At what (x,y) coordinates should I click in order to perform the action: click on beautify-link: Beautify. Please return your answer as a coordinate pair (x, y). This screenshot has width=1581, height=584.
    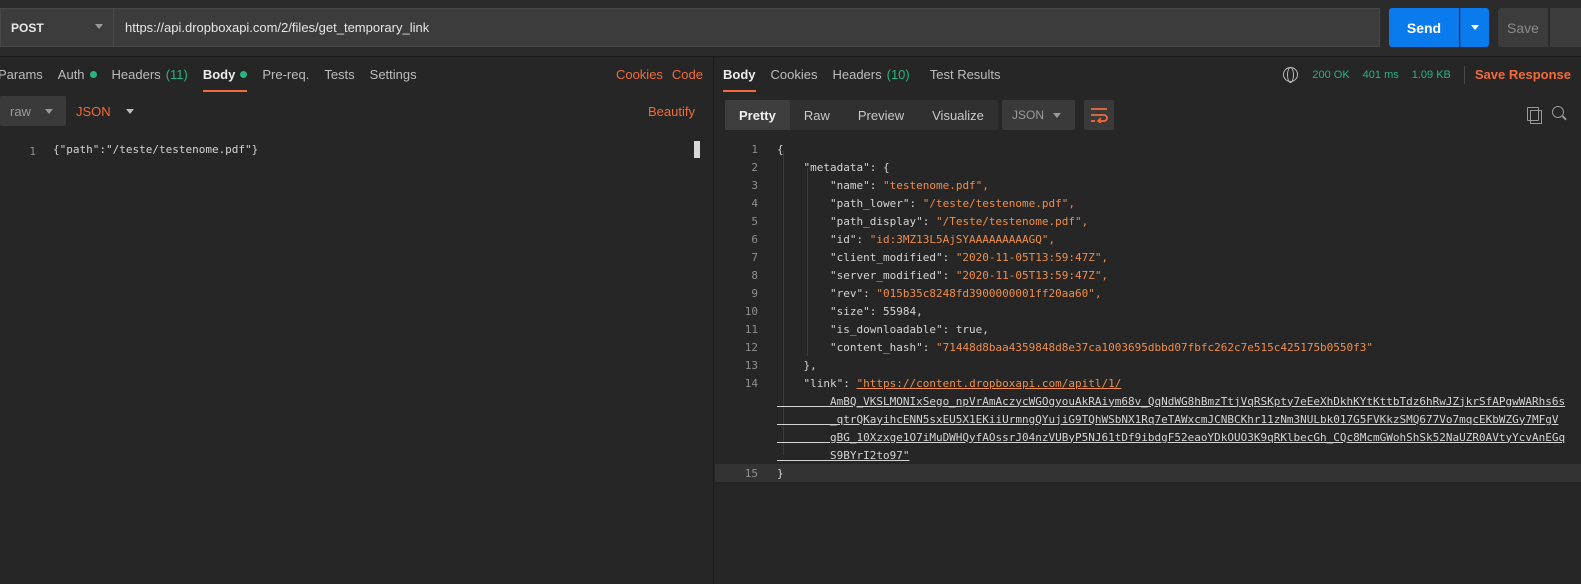
    Looking at the image, I should click on (671, 111).